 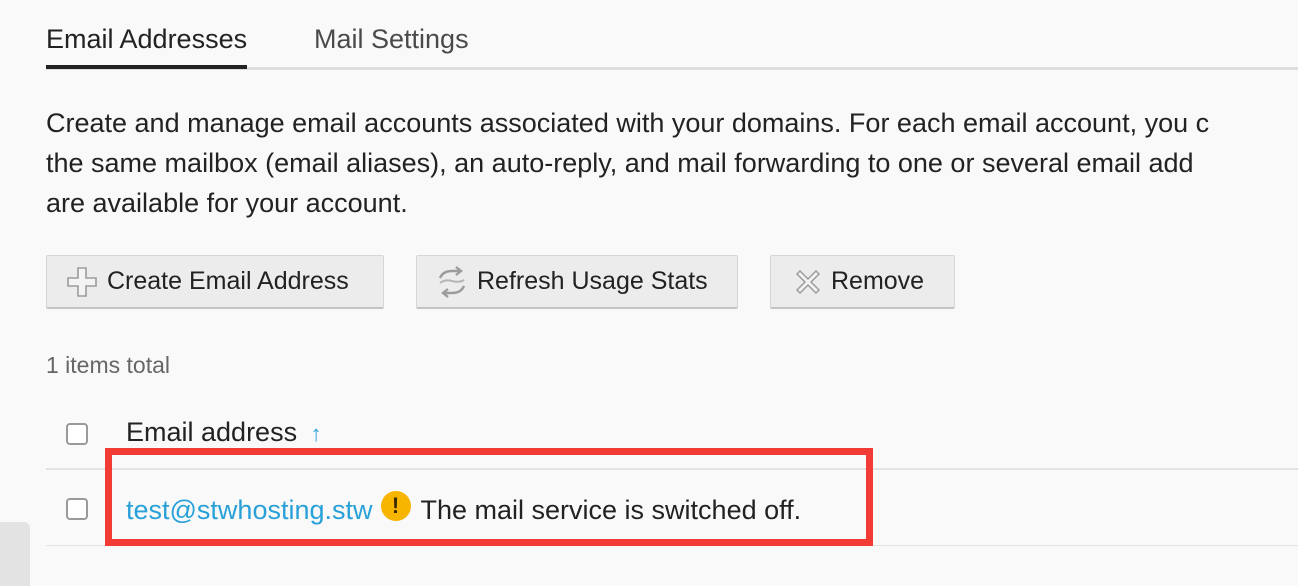 I want to click on row-select-checkbox, so click(x=77, y=509).